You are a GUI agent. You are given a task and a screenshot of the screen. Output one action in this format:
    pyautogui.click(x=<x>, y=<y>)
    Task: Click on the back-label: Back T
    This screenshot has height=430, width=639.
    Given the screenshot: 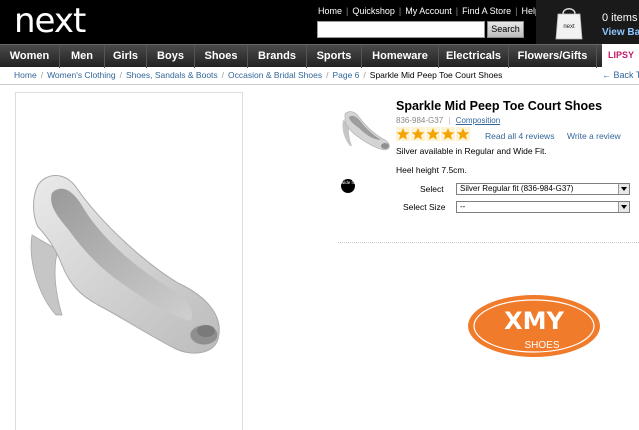 What is the action you would take?
    pyautogui.click(x=626, y=75)
    